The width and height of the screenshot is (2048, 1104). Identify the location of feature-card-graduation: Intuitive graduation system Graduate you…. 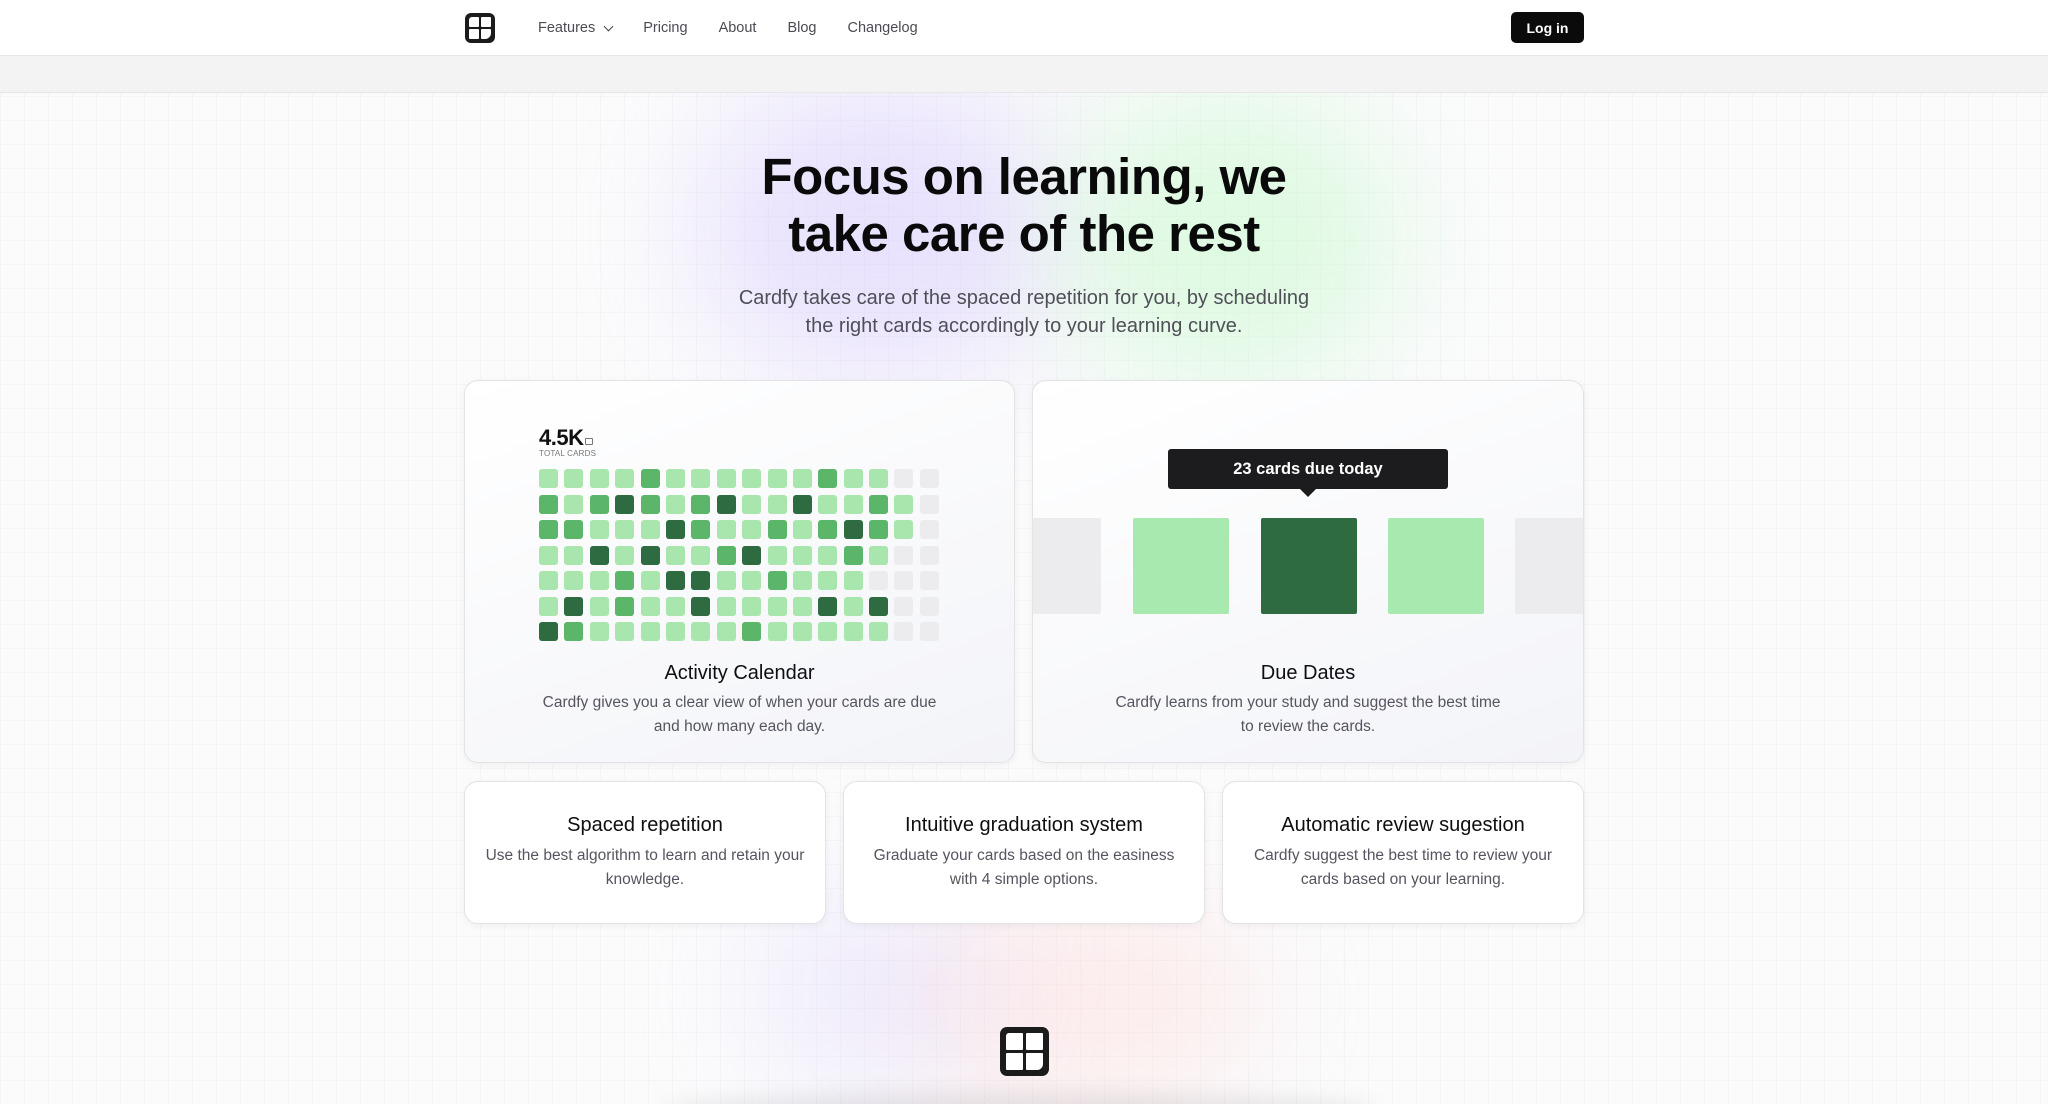
(1024, 852).